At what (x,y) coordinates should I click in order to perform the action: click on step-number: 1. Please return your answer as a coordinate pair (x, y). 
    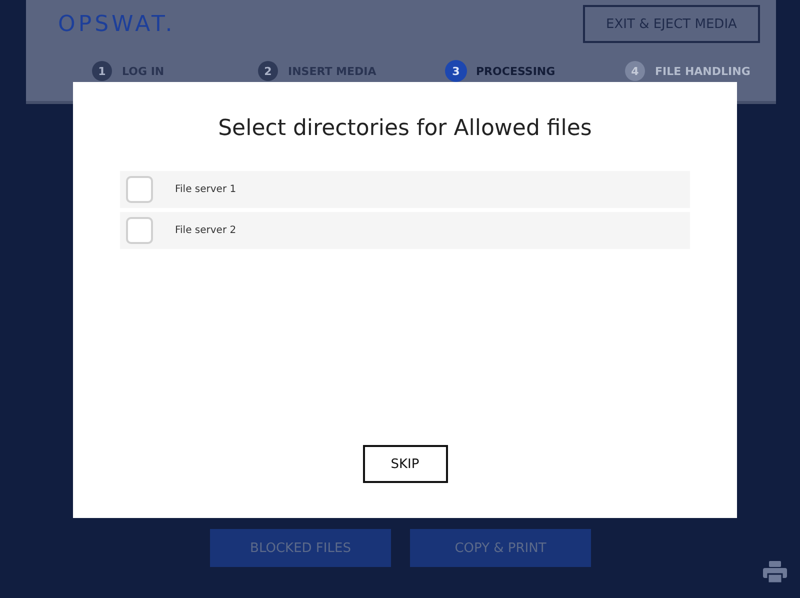
    Looking at the image, I should click on (102, 71).